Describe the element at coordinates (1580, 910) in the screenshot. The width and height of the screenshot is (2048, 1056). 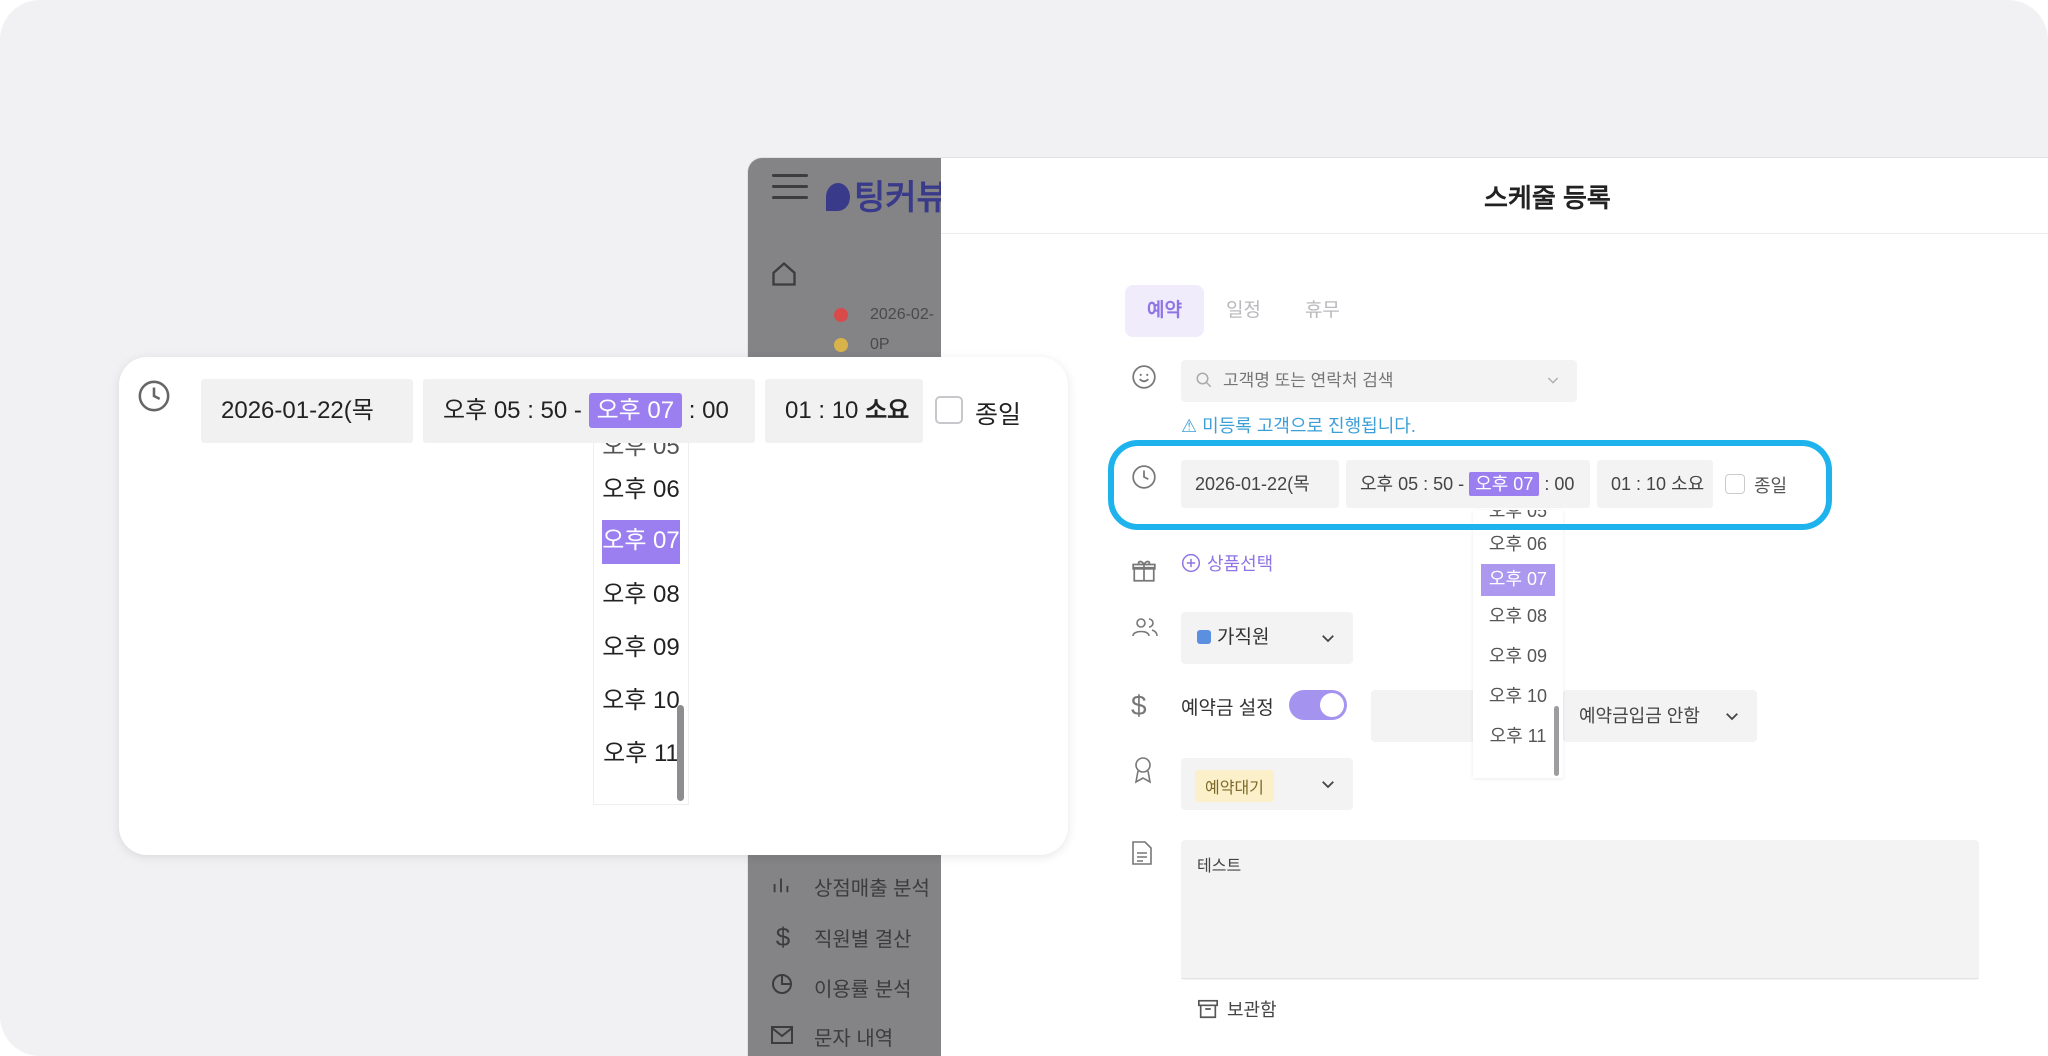
I see `memo-textarea: 테스트` at that location.